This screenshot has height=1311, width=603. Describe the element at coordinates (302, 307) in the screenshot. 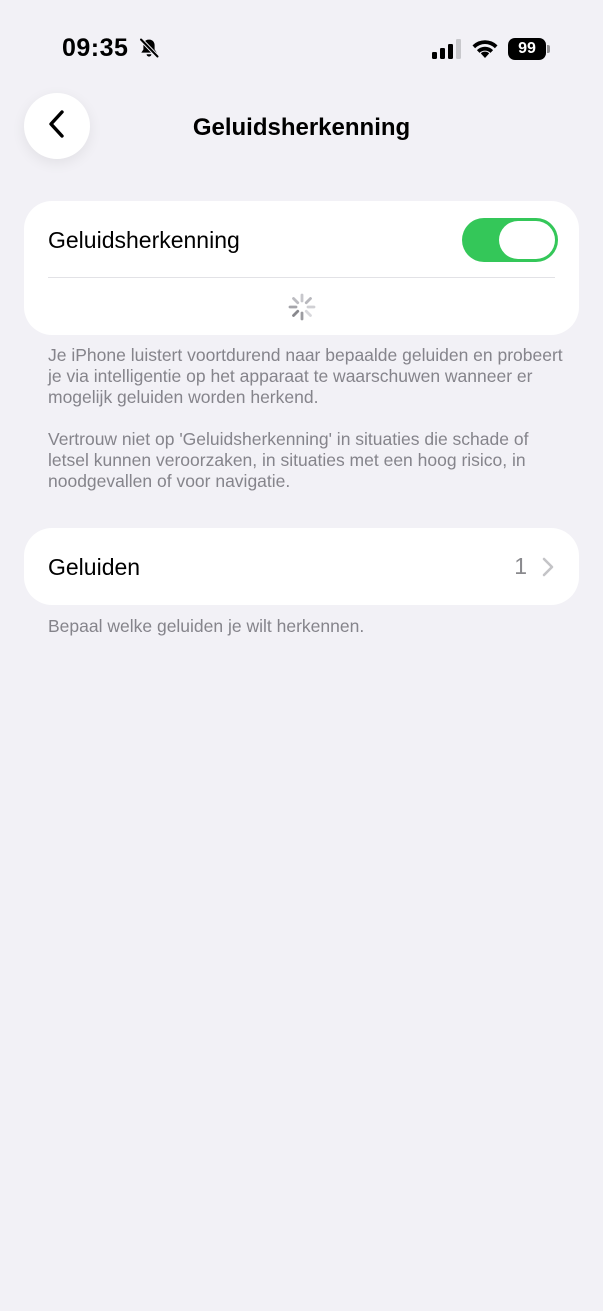

I see `activity-spinner-icon` at that location.